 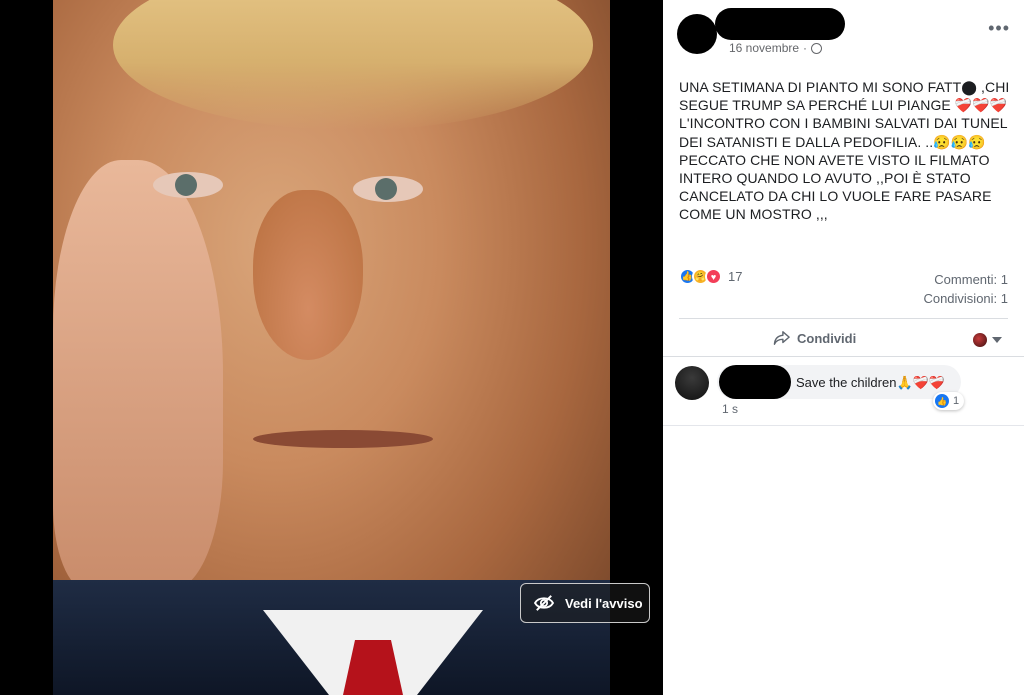 What do you see at coordinates (781, 338) in the screenshot?
I see `share-arrow-icon` at bounding box center [781, 338].